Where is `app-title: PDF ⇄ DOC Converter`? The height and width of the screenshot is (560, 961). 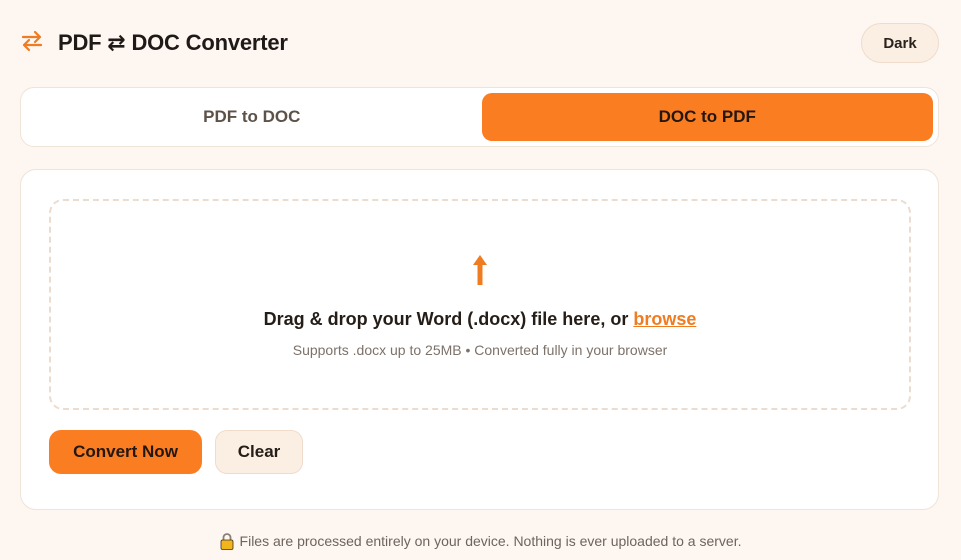
app-title: PDF ⇄ DOC Converter is located at coordinates (173, 42).